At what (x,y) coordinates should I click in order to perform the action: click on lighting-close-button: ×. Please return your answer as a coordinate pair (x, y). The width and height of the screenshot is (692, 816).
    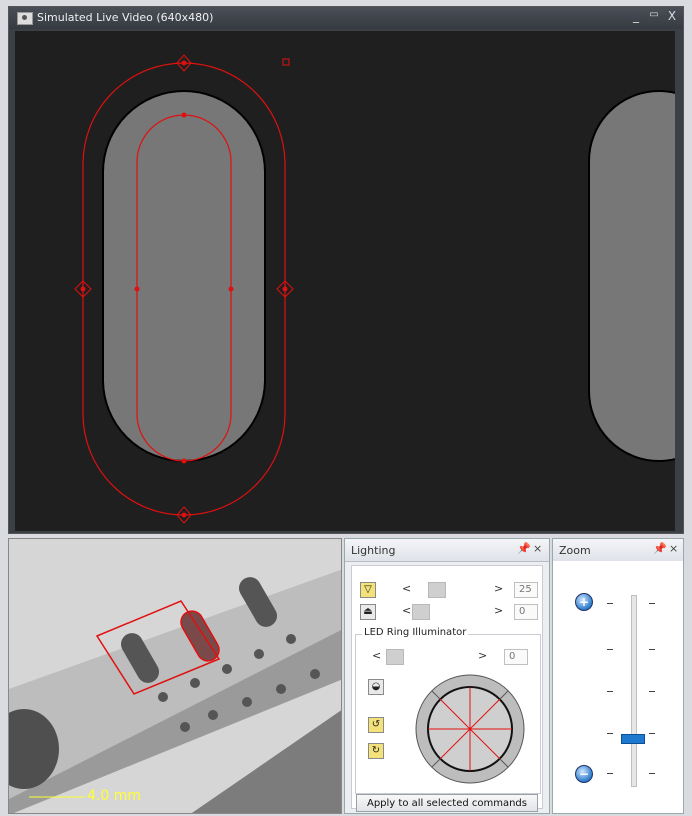
    Looking at the image, I should click on (537, 548).